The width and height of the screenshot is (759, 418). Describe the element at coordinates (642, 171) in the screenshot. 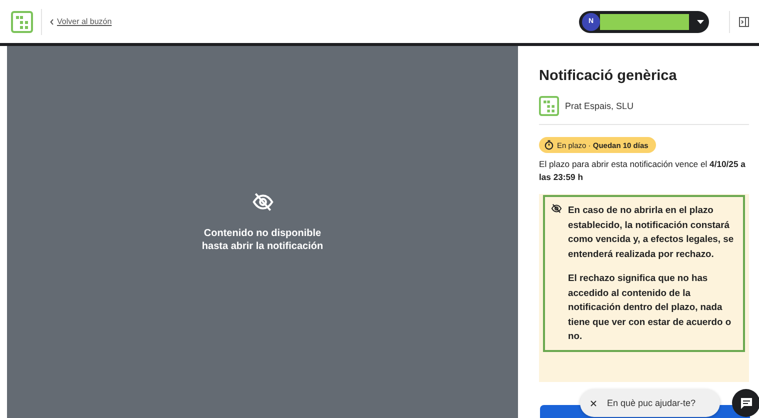

I see `deadline-text: El plazo para abrir esta notificación vence el 4/10/25 a las 23:59 h` at that location.